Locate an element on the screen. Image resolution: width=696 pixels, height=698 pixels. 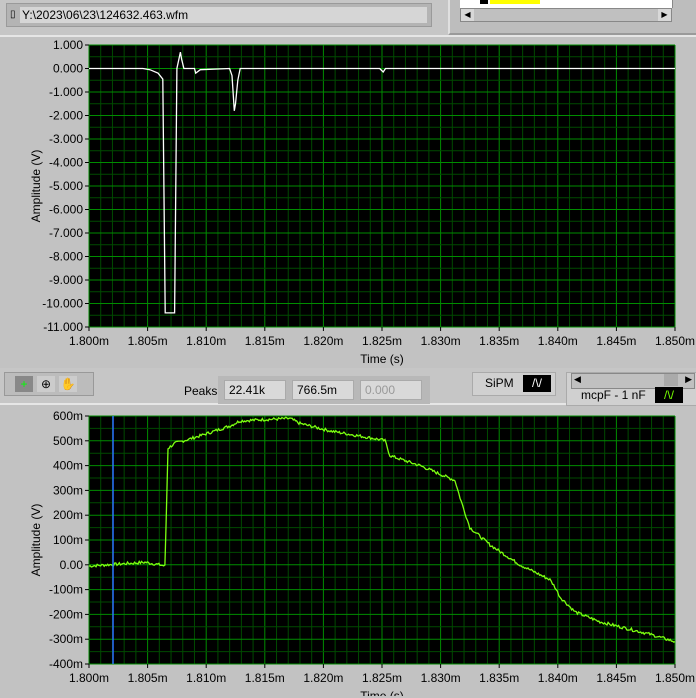
peaks-label: Peaks is located at coordinates (201, 391).